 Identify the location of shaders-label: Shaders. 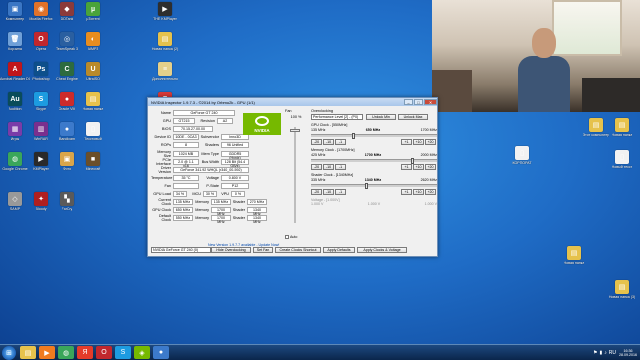
(211, 145).